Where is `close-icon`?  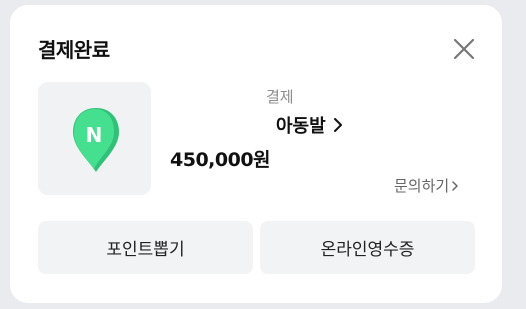 close-icon is located at coordinates (464, 49).